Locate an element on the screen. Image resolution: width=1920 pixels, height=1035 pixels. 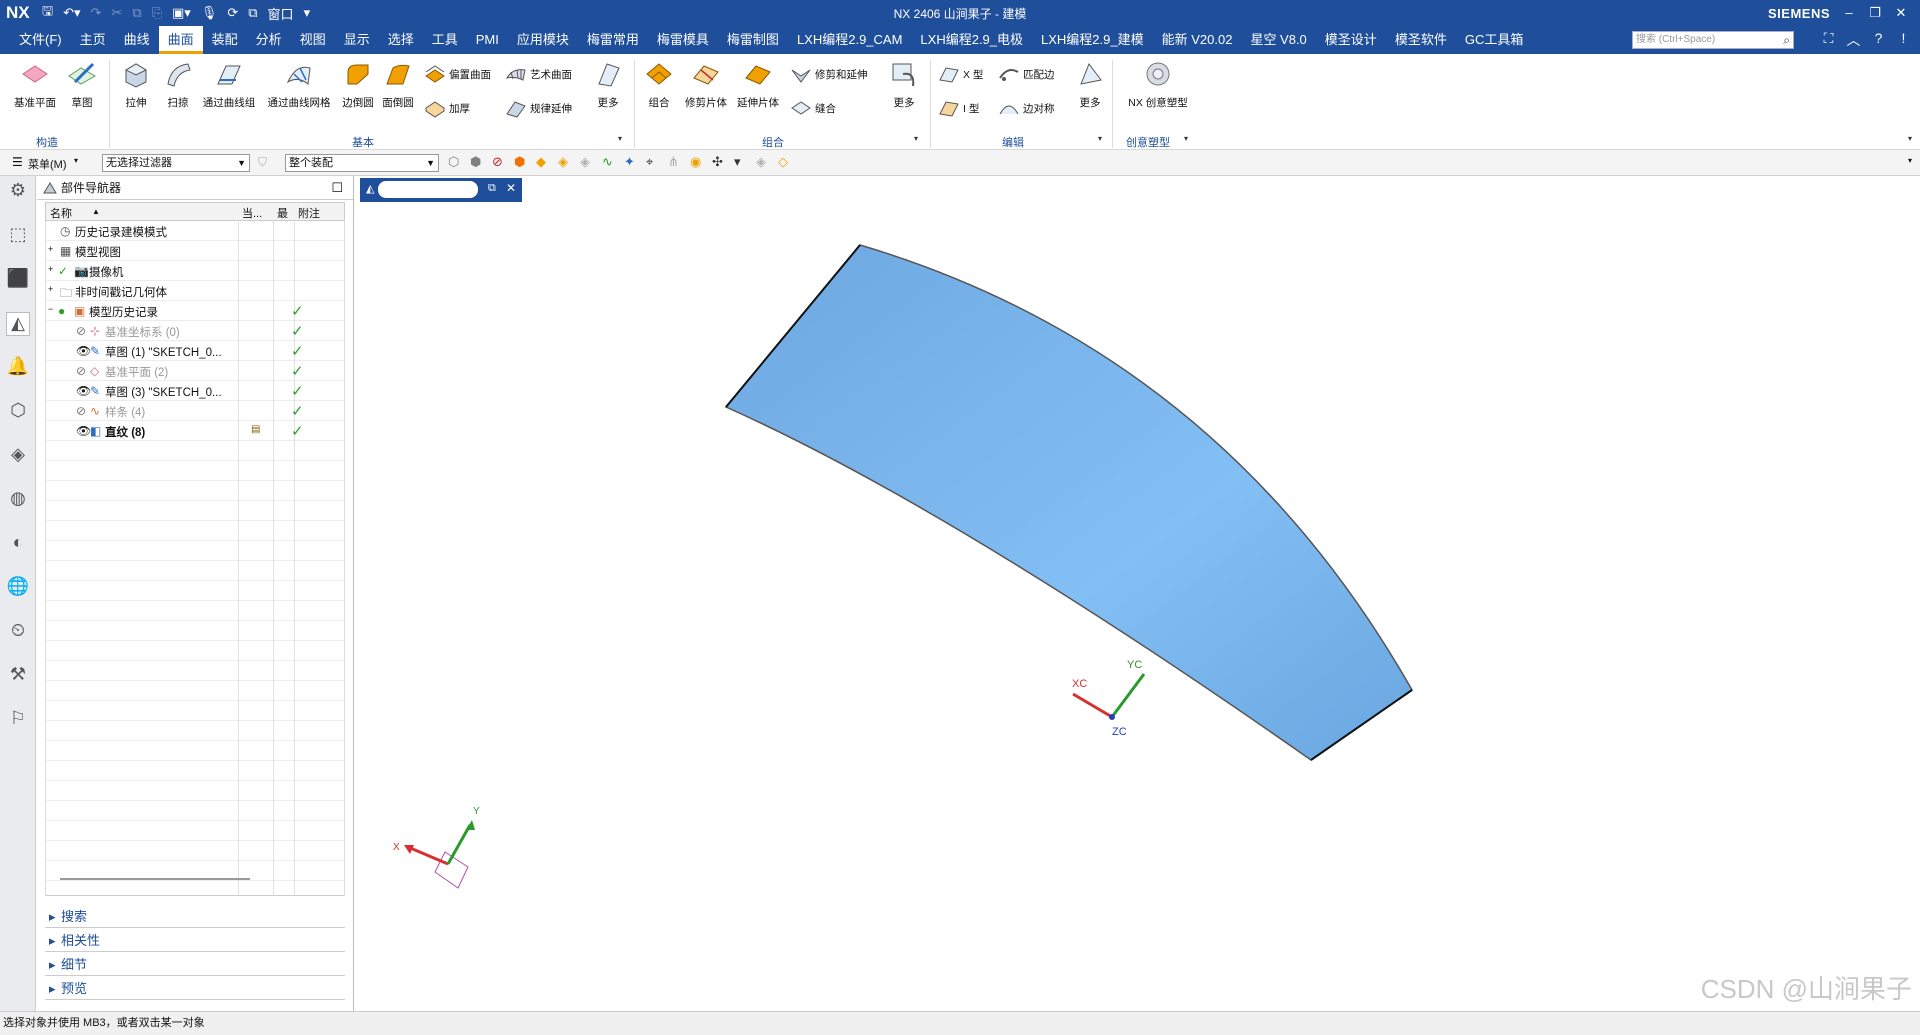
web-browser-icon: ◈ is located at coordinates (18, 456).